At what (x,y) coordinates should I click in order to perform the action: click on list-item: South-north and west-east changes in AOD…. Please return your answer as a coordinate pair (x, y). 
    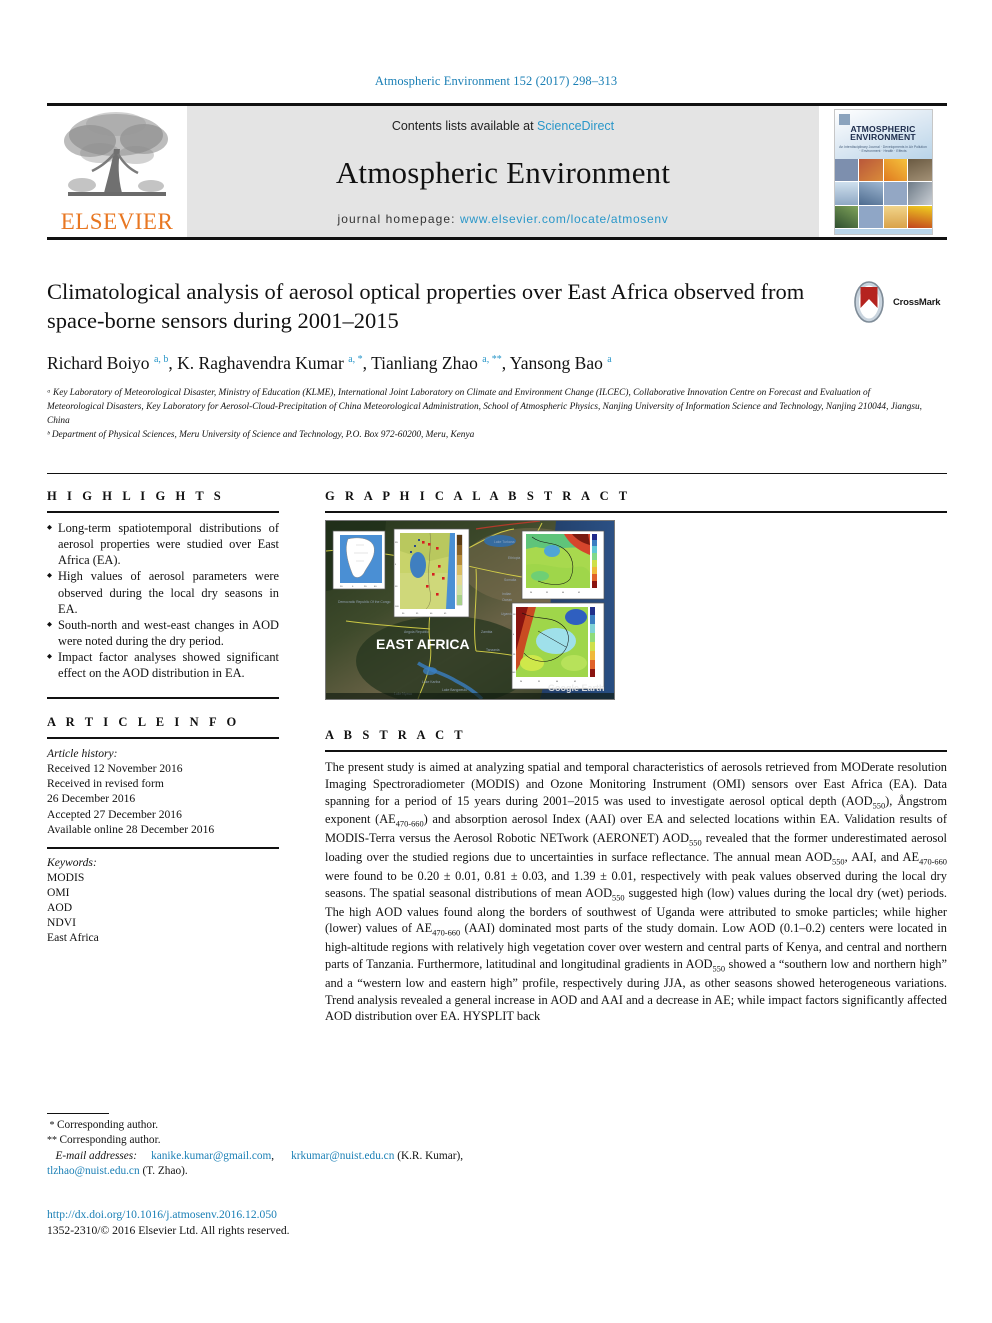
    Looking at the image, I should click on (163, 633).